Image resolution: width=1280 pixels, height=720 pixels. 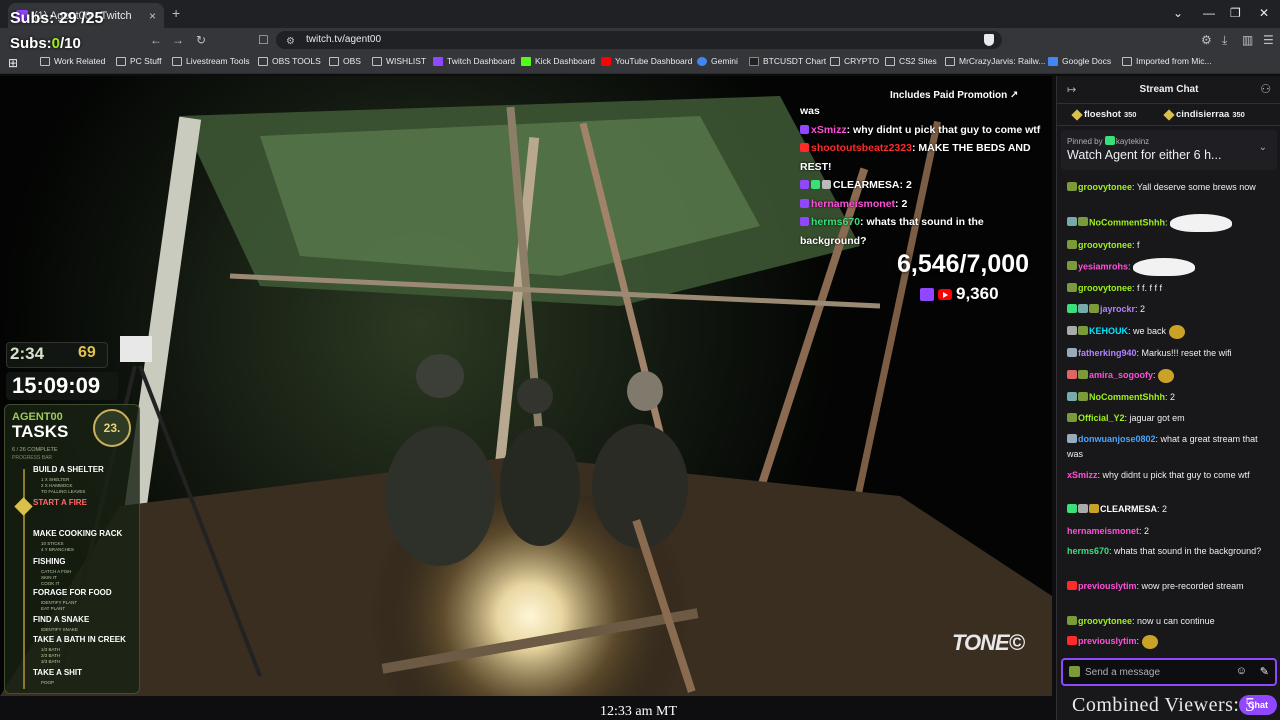 What do you see at coordinates (1170, 375) in the screenshot?
I see `chat-message: amira_sogoofy:` at bounding box center [1170, 375].